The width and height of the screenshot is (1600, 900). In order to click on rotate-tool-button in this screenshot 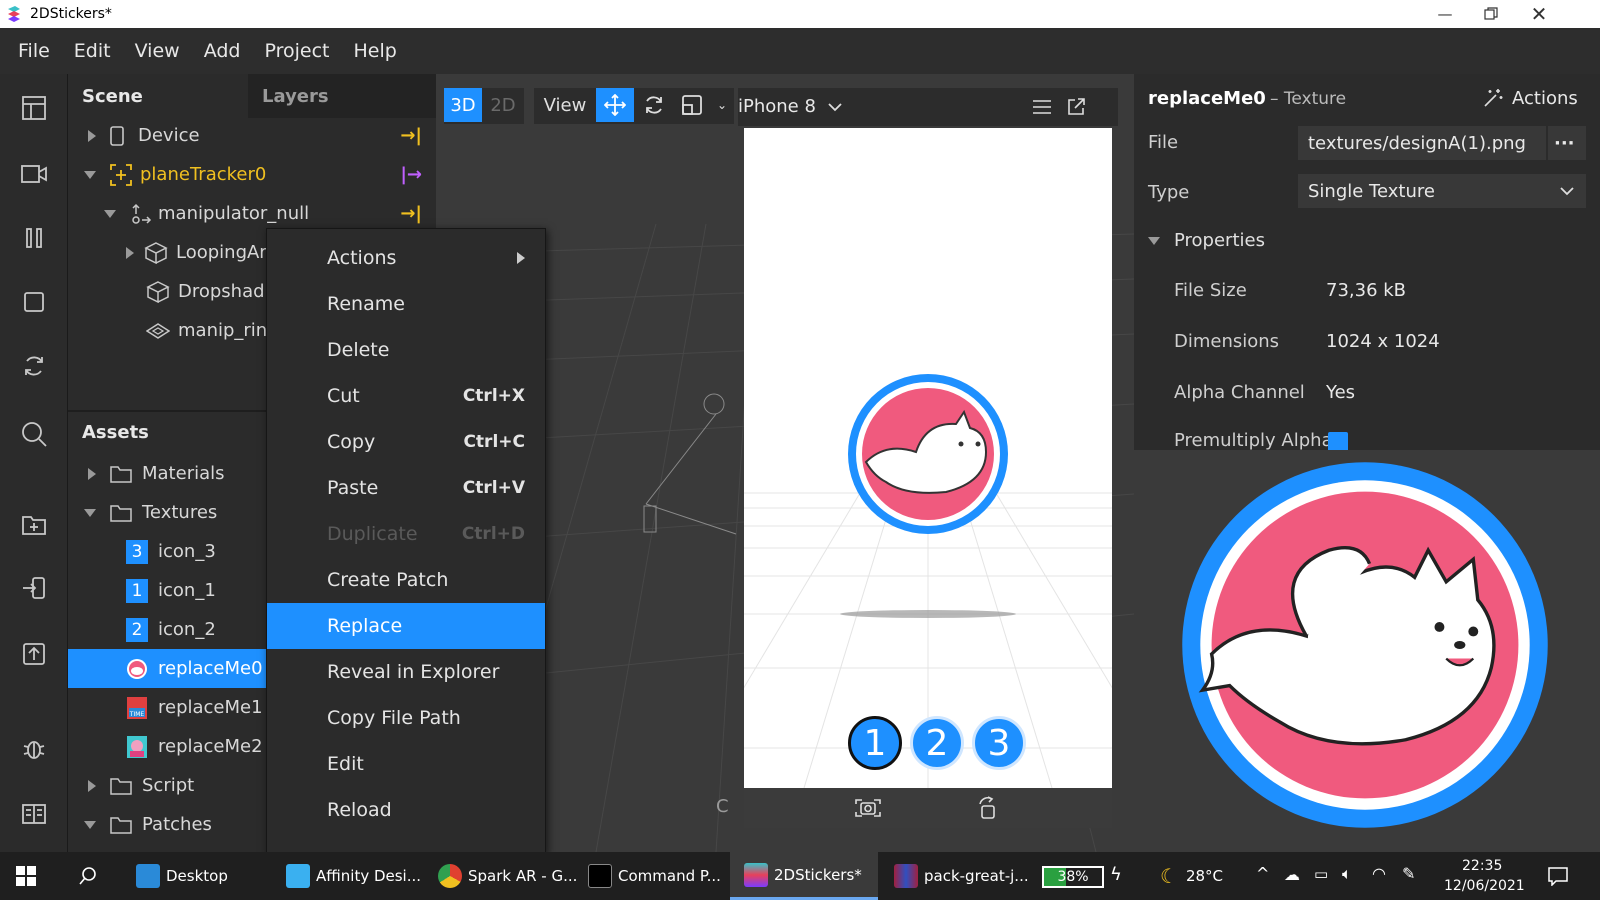, I will do `click(654, 105)`.